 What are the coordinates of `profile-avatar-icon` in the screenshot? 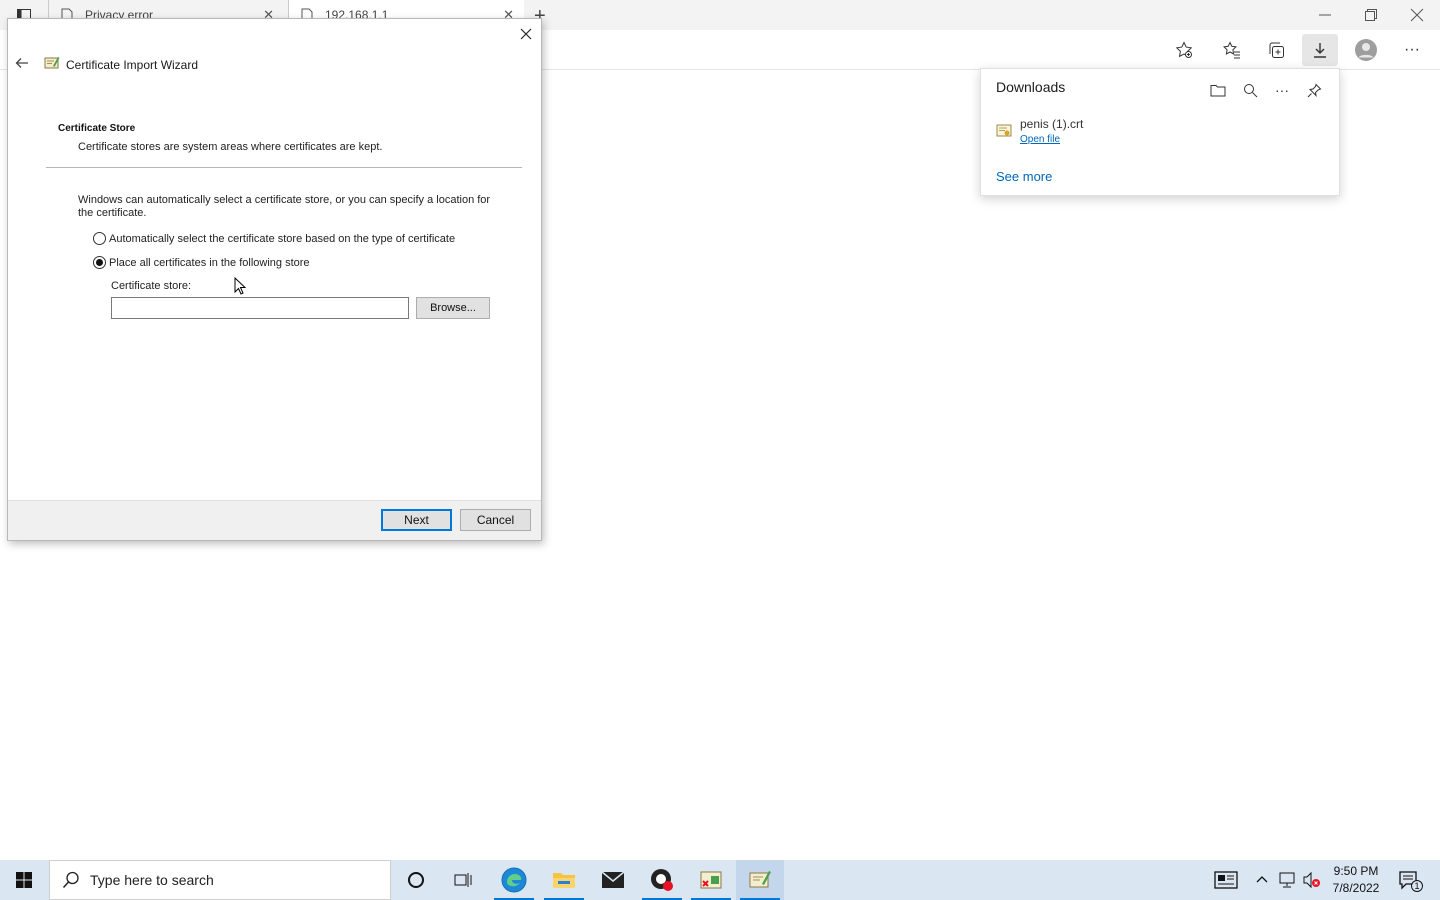 It's located at (1366, 50).